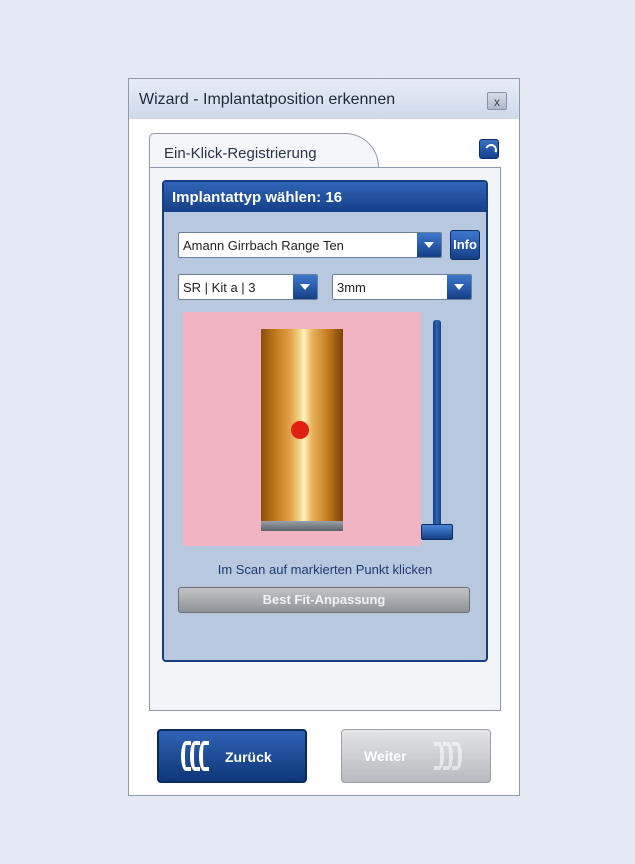 The width and height of the screenshot is (635, 864). I want to click on kit-select: SR | Kit a | 3, so click(248, 287).